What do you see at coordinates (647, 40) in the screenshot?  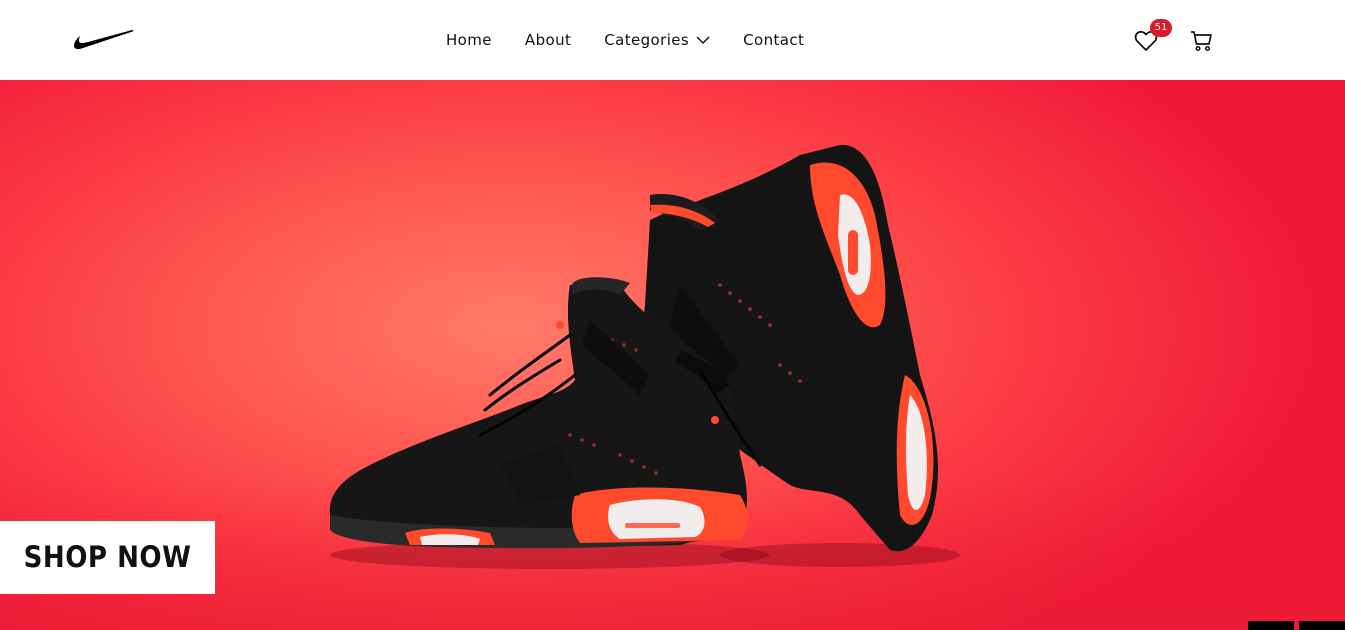 I see `nav-categories-label: Categories` at bounding box center [647, 40].